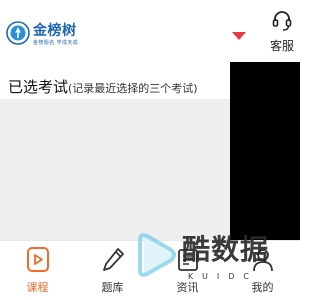  I want to click on selected-exams-hint: (记录最近选择的三个考试), so click(133, 88).